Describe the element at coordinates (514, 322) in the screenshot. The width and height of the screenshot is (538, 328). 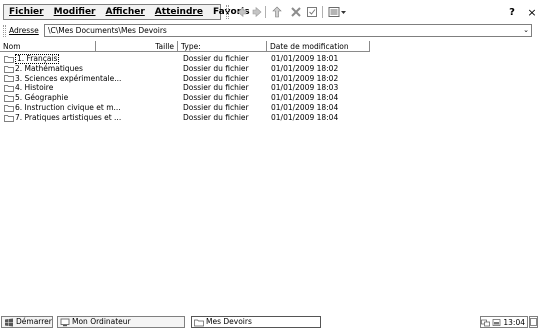
I see `clock: 13:04` at that location.